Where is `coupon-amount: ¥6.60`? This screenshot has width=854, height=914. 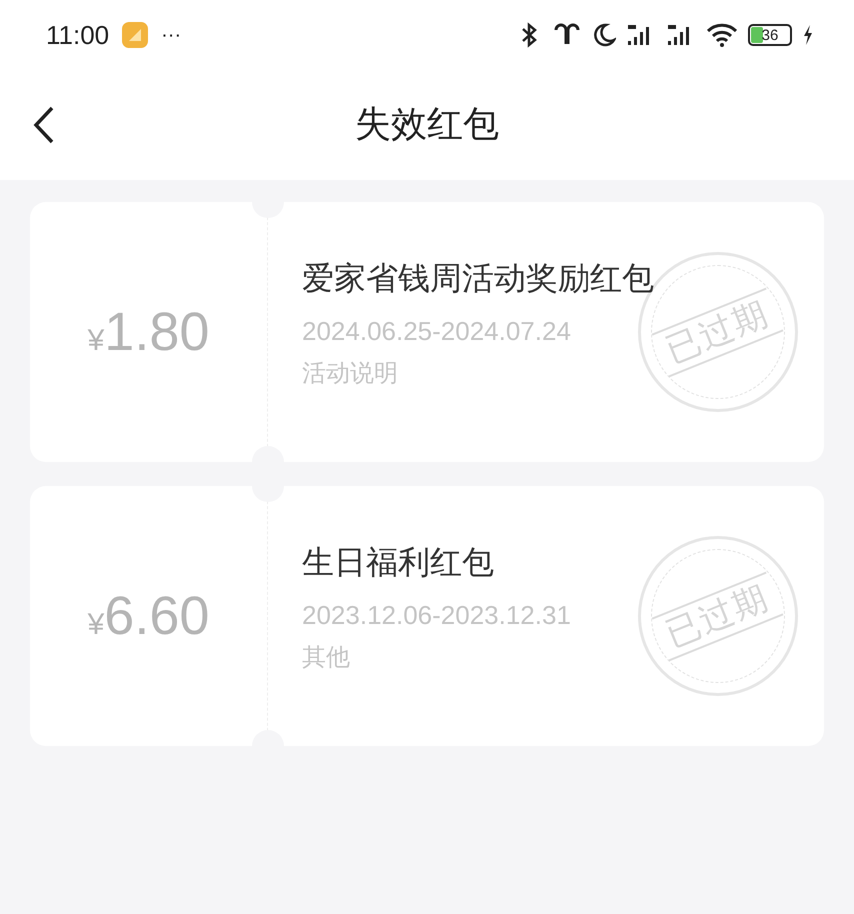 coupon-amount: ¥6.60 is located at coordinates (149, 616).